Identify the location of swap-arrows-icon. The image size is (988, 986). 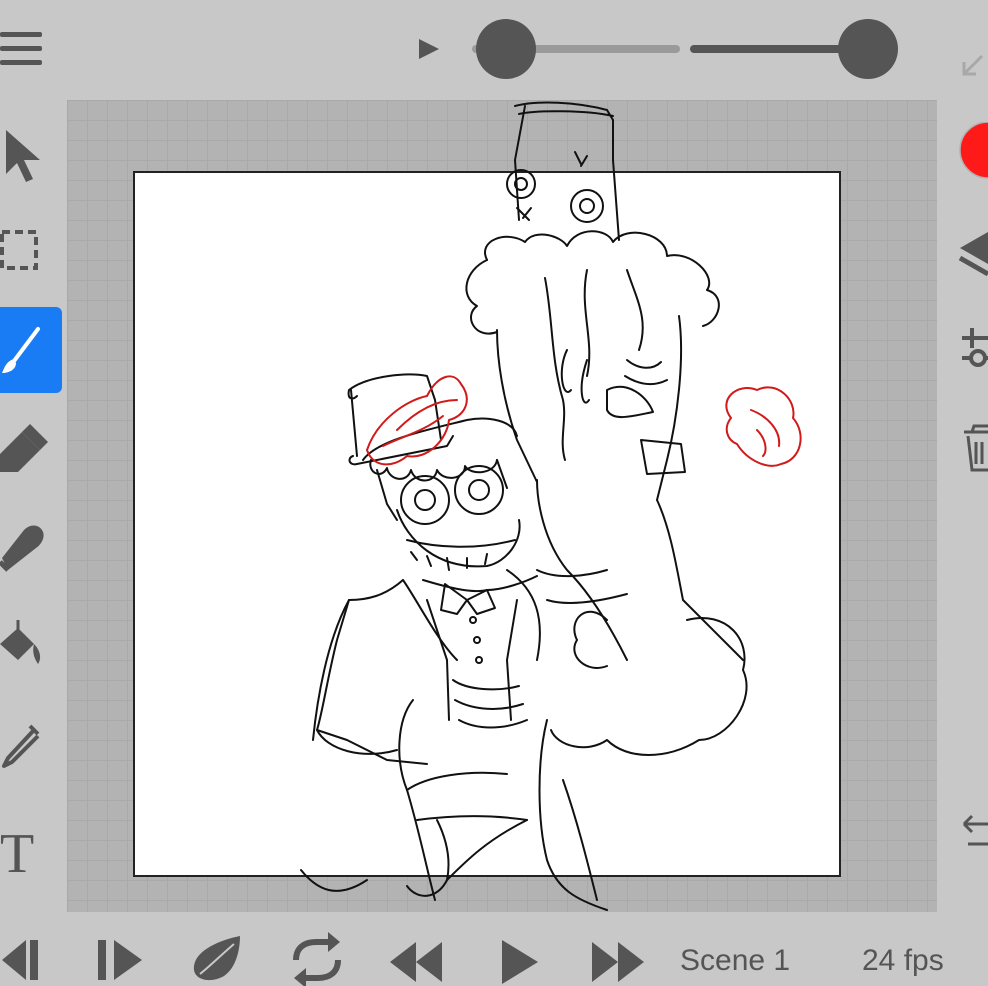
(975, 830).